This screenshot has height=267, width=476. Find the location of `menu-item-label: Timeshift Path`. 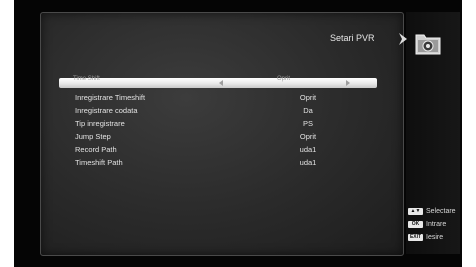

menu-item-label: Timeshift Path is located at coordinates (99, 162).